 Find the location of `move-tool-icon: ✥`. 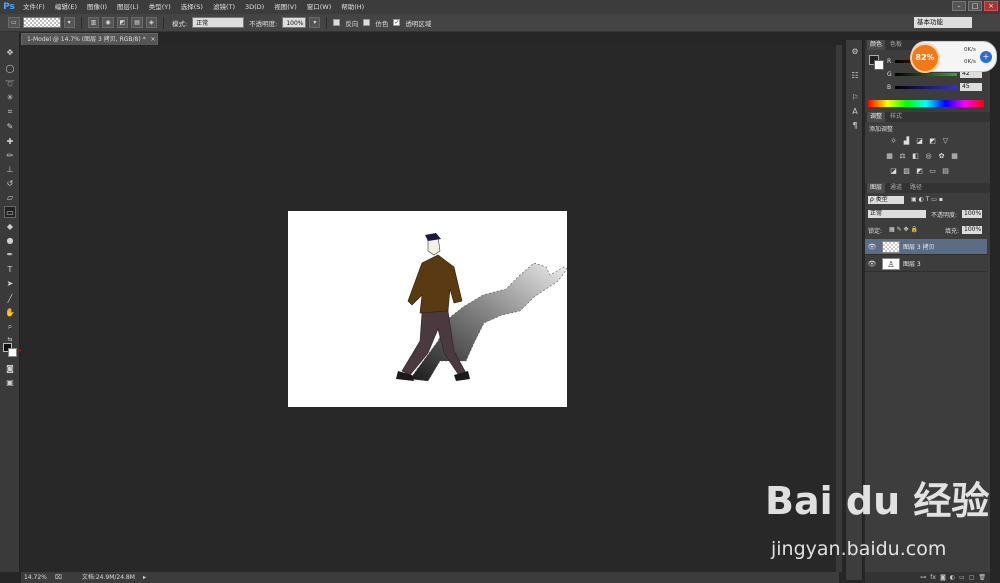

move-tool-icon: ✥ is located at coordinates (10, 53).